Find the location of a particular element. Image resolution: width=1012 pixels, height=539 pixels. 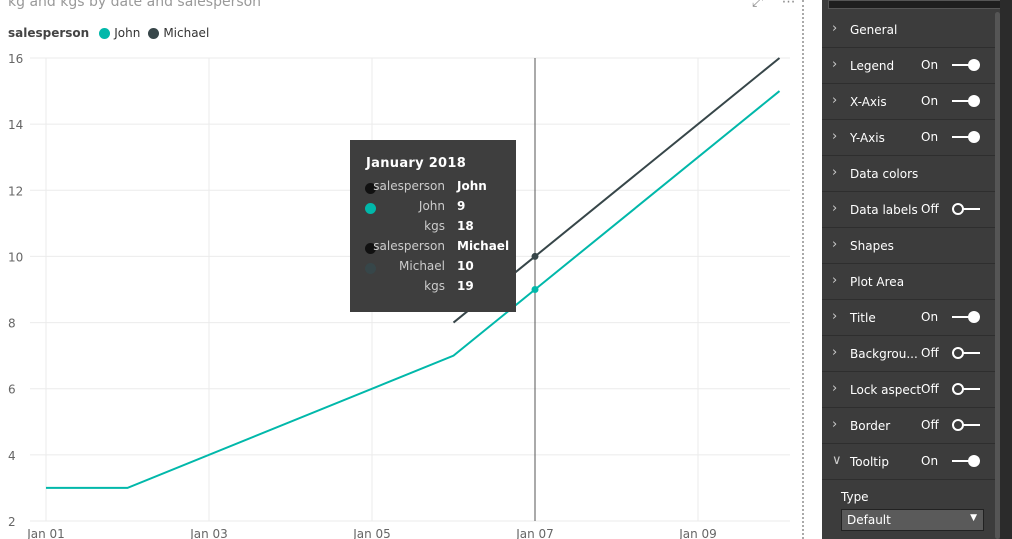

x-tick-label: Jan 01 is located at coordinates (45, 533).